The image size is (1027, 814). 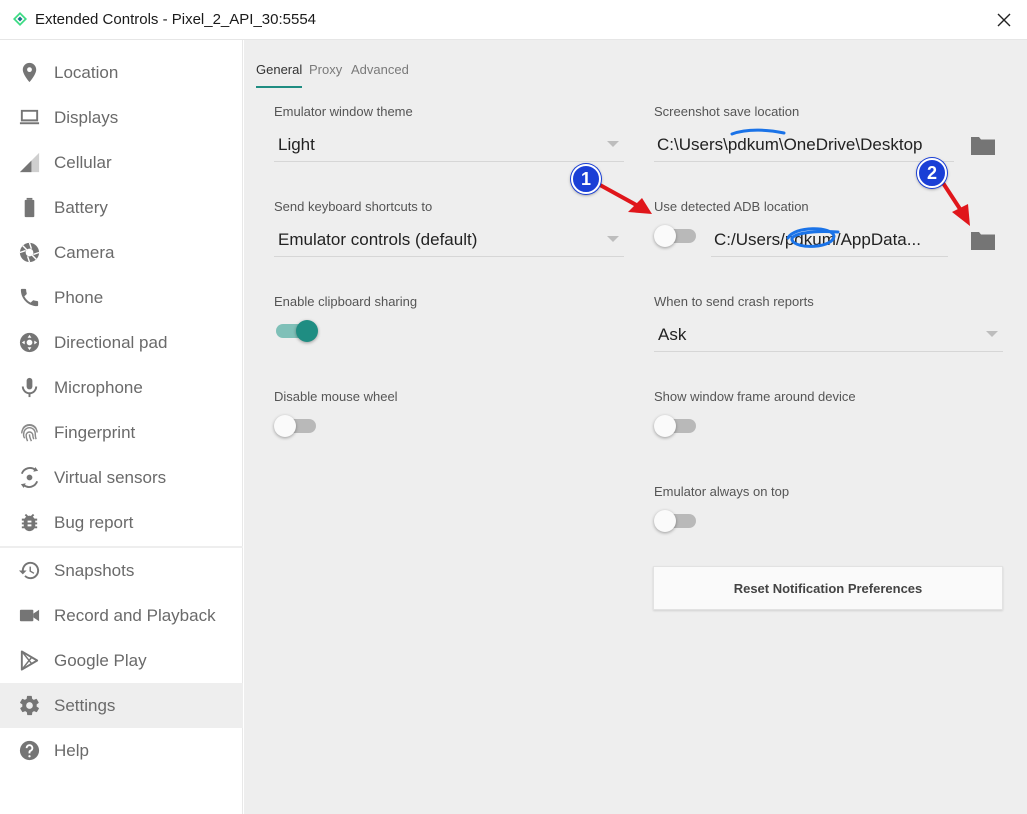 I want to click on theme-select: Light, so click(x=449, y=144).